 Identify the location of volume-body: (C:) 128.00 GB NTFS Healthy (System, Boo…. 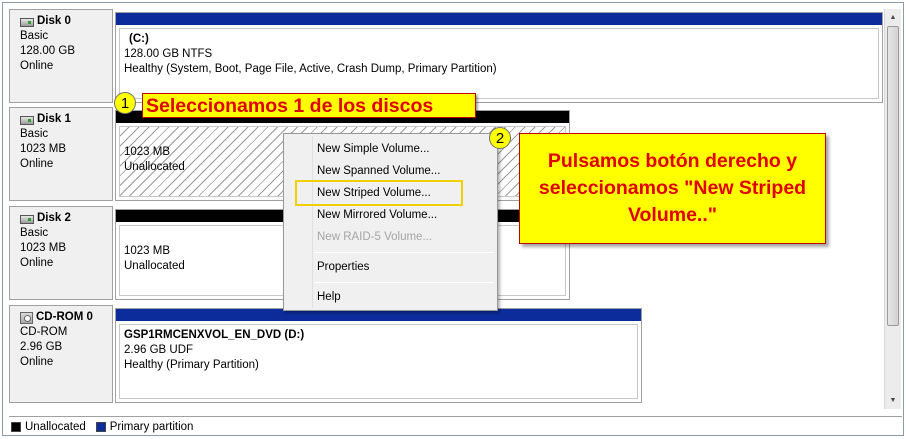
(499, 63).